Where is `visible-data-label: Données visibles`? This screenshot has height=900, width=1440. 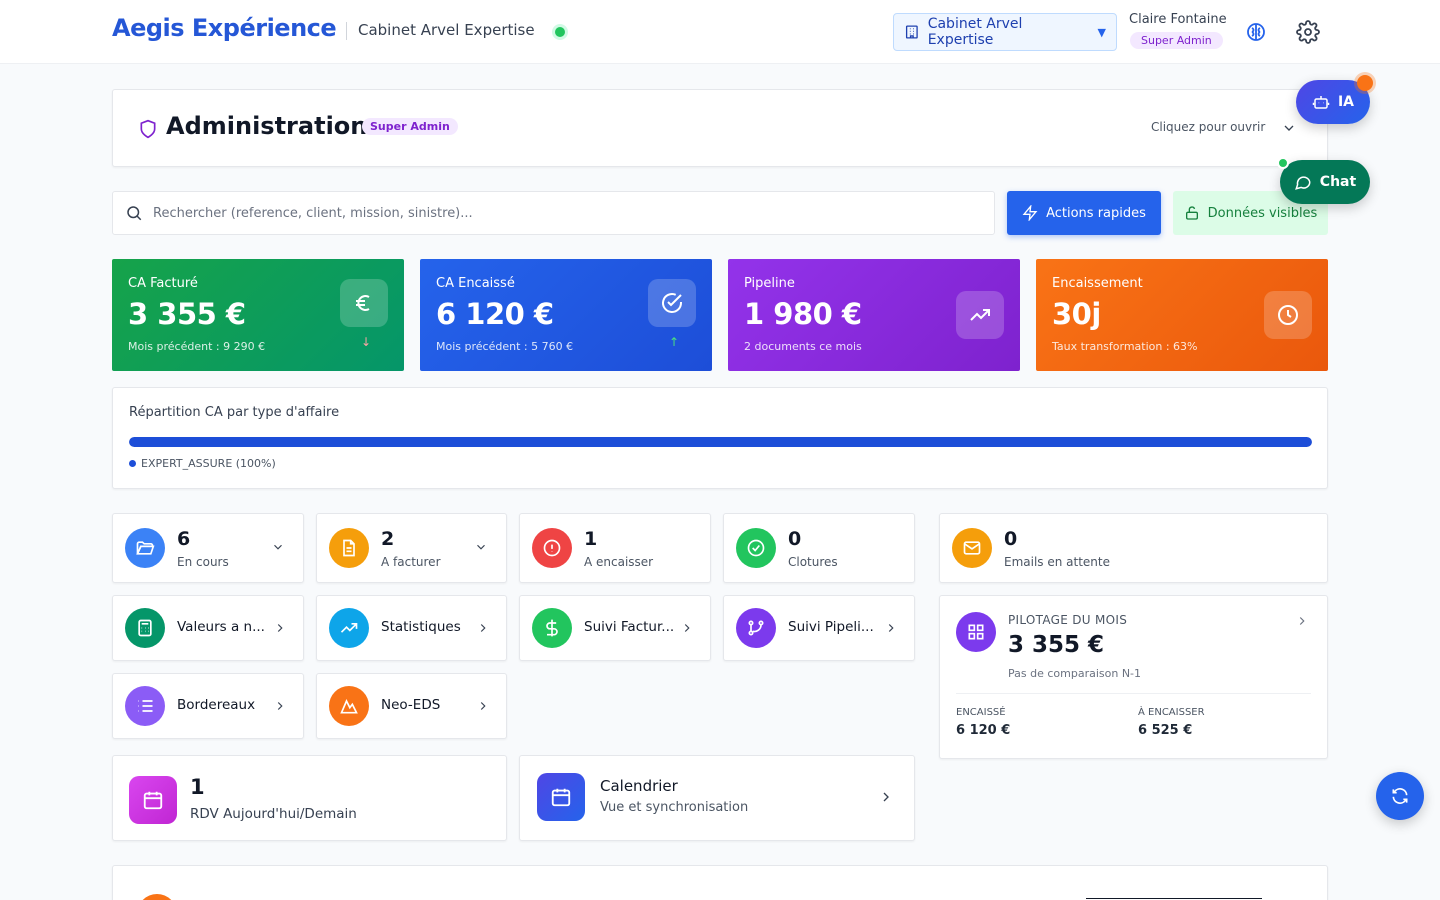
visible-data-label: Données visibles is located at coordinates (1262, 213).